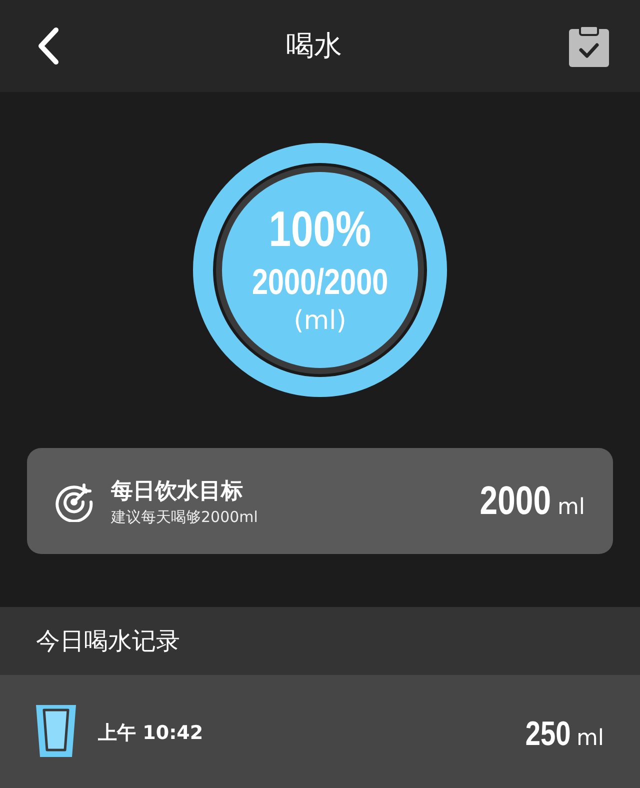  Describe the element at coordinates (590, 738) in the screenshot. I see `record-unit: ml` at that location.